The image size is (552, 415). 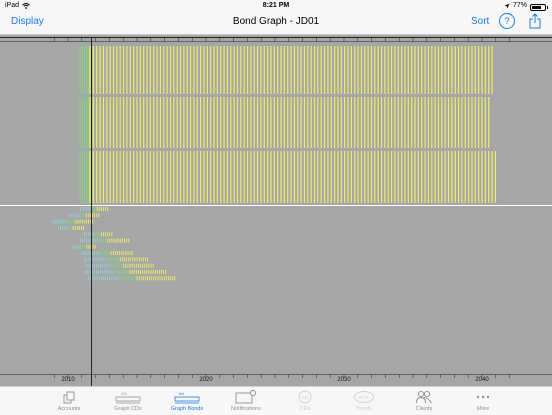 What do you see at coordinates (187, 397) in the screenshot?
I see `graph-bonds-icon: bxt` at bounding box center [187, 397].